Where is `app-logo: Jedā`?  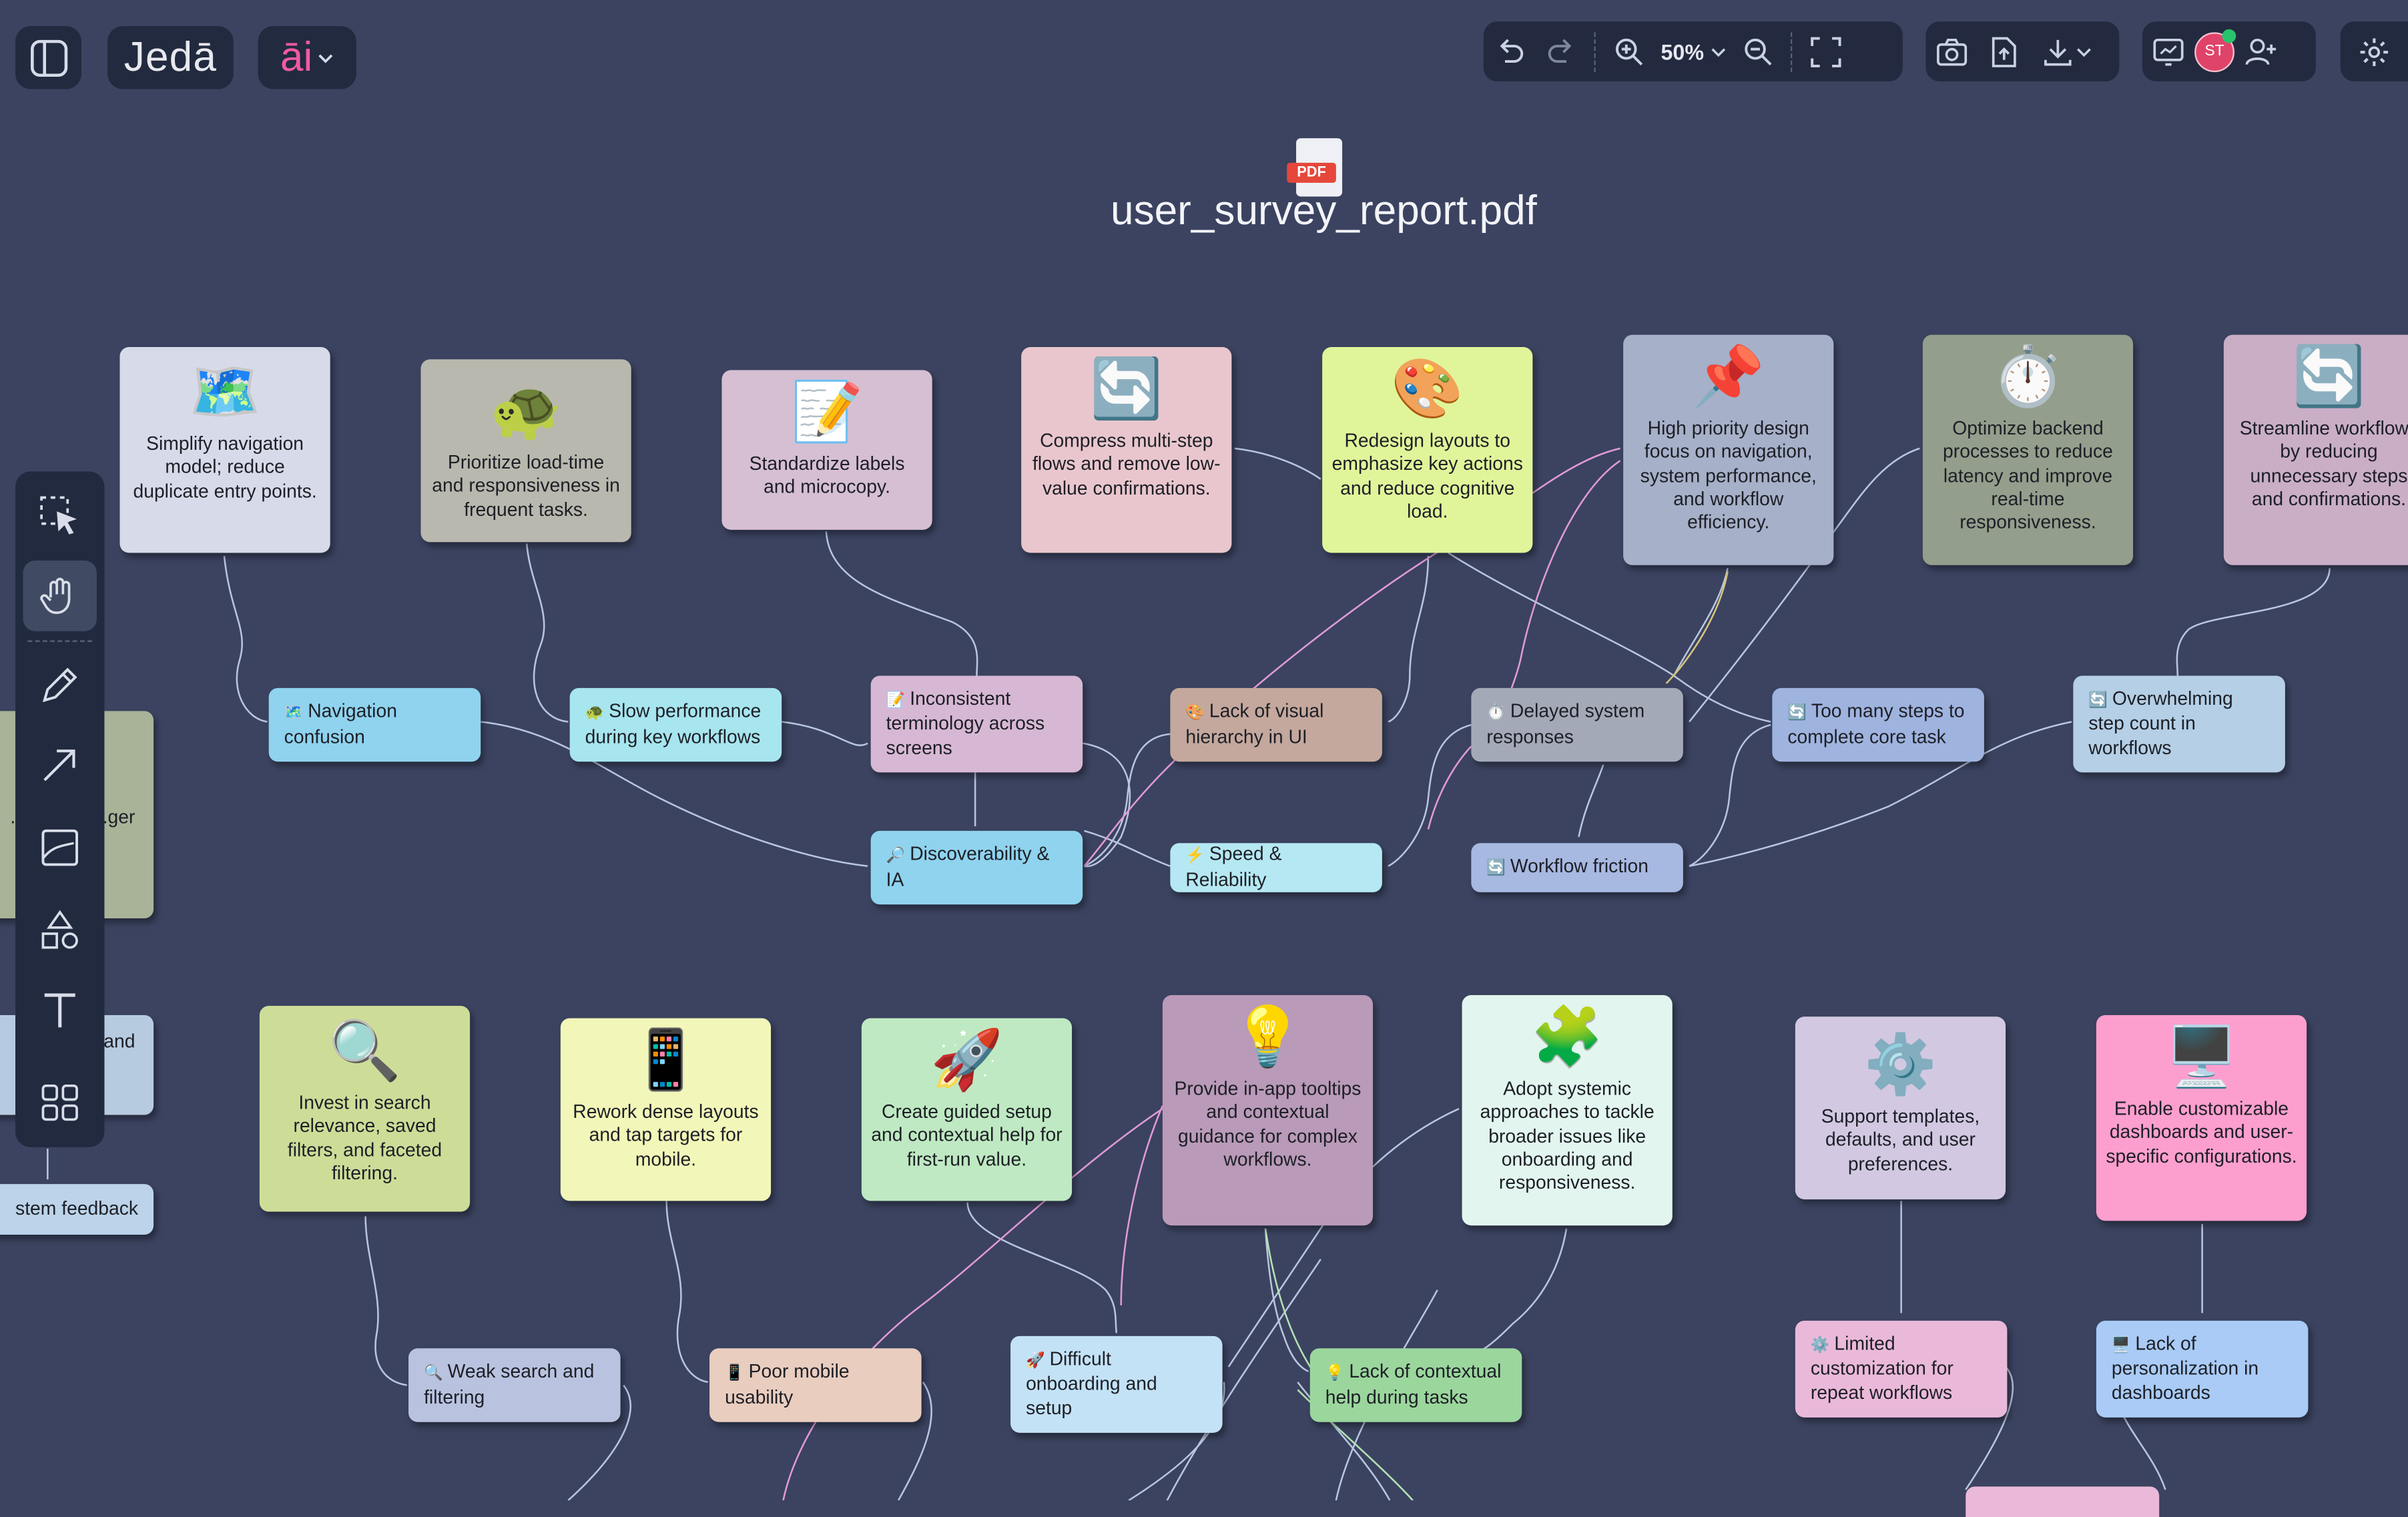
app-logo: Jedā is located at coordinates (170, 56).